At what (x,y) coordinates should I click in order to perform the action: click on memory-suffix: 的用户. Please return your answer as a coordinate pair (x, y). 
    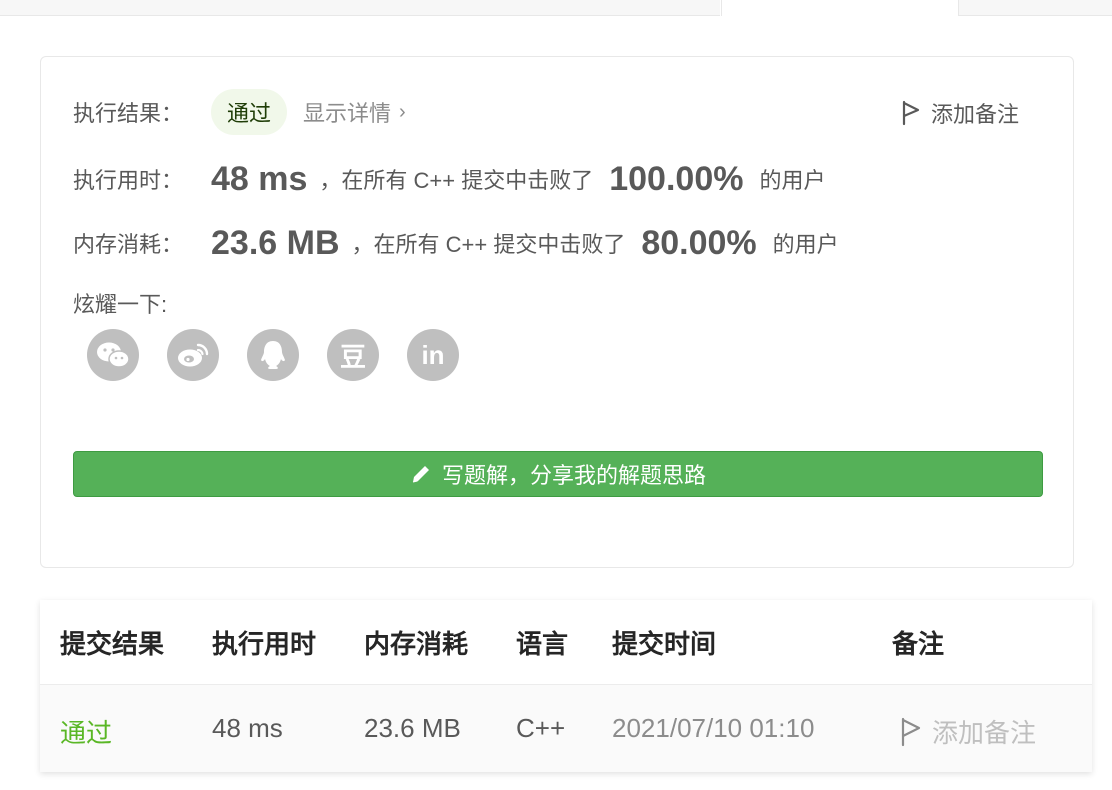
    Looking at the image, I should click on (805, 244).